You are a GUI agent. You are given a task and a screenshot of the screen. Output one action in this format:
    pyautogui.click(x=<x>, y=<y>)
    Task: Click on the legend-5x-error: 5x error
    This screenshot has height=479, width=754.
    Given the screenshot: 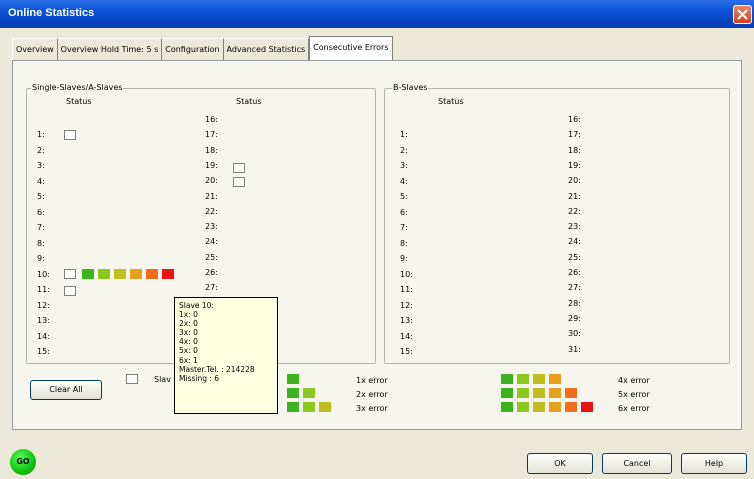 What is the action you would take?
    pyautogui.click(x=634, y=394)
    